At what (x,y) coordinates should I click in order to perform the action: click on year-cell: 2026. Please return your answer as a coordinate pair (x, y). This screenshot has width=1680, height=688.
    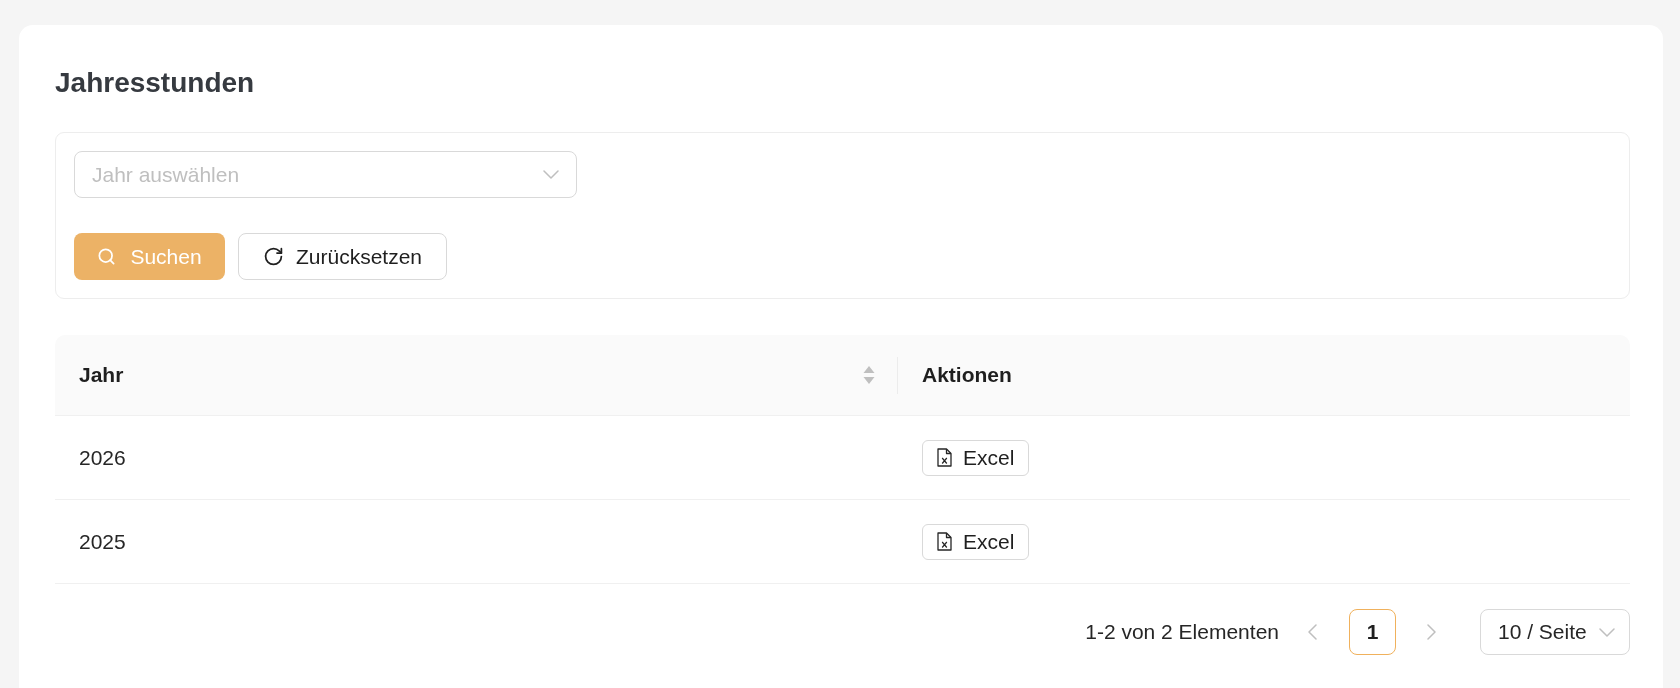
    Looking at the image, I should click on (102, 457).